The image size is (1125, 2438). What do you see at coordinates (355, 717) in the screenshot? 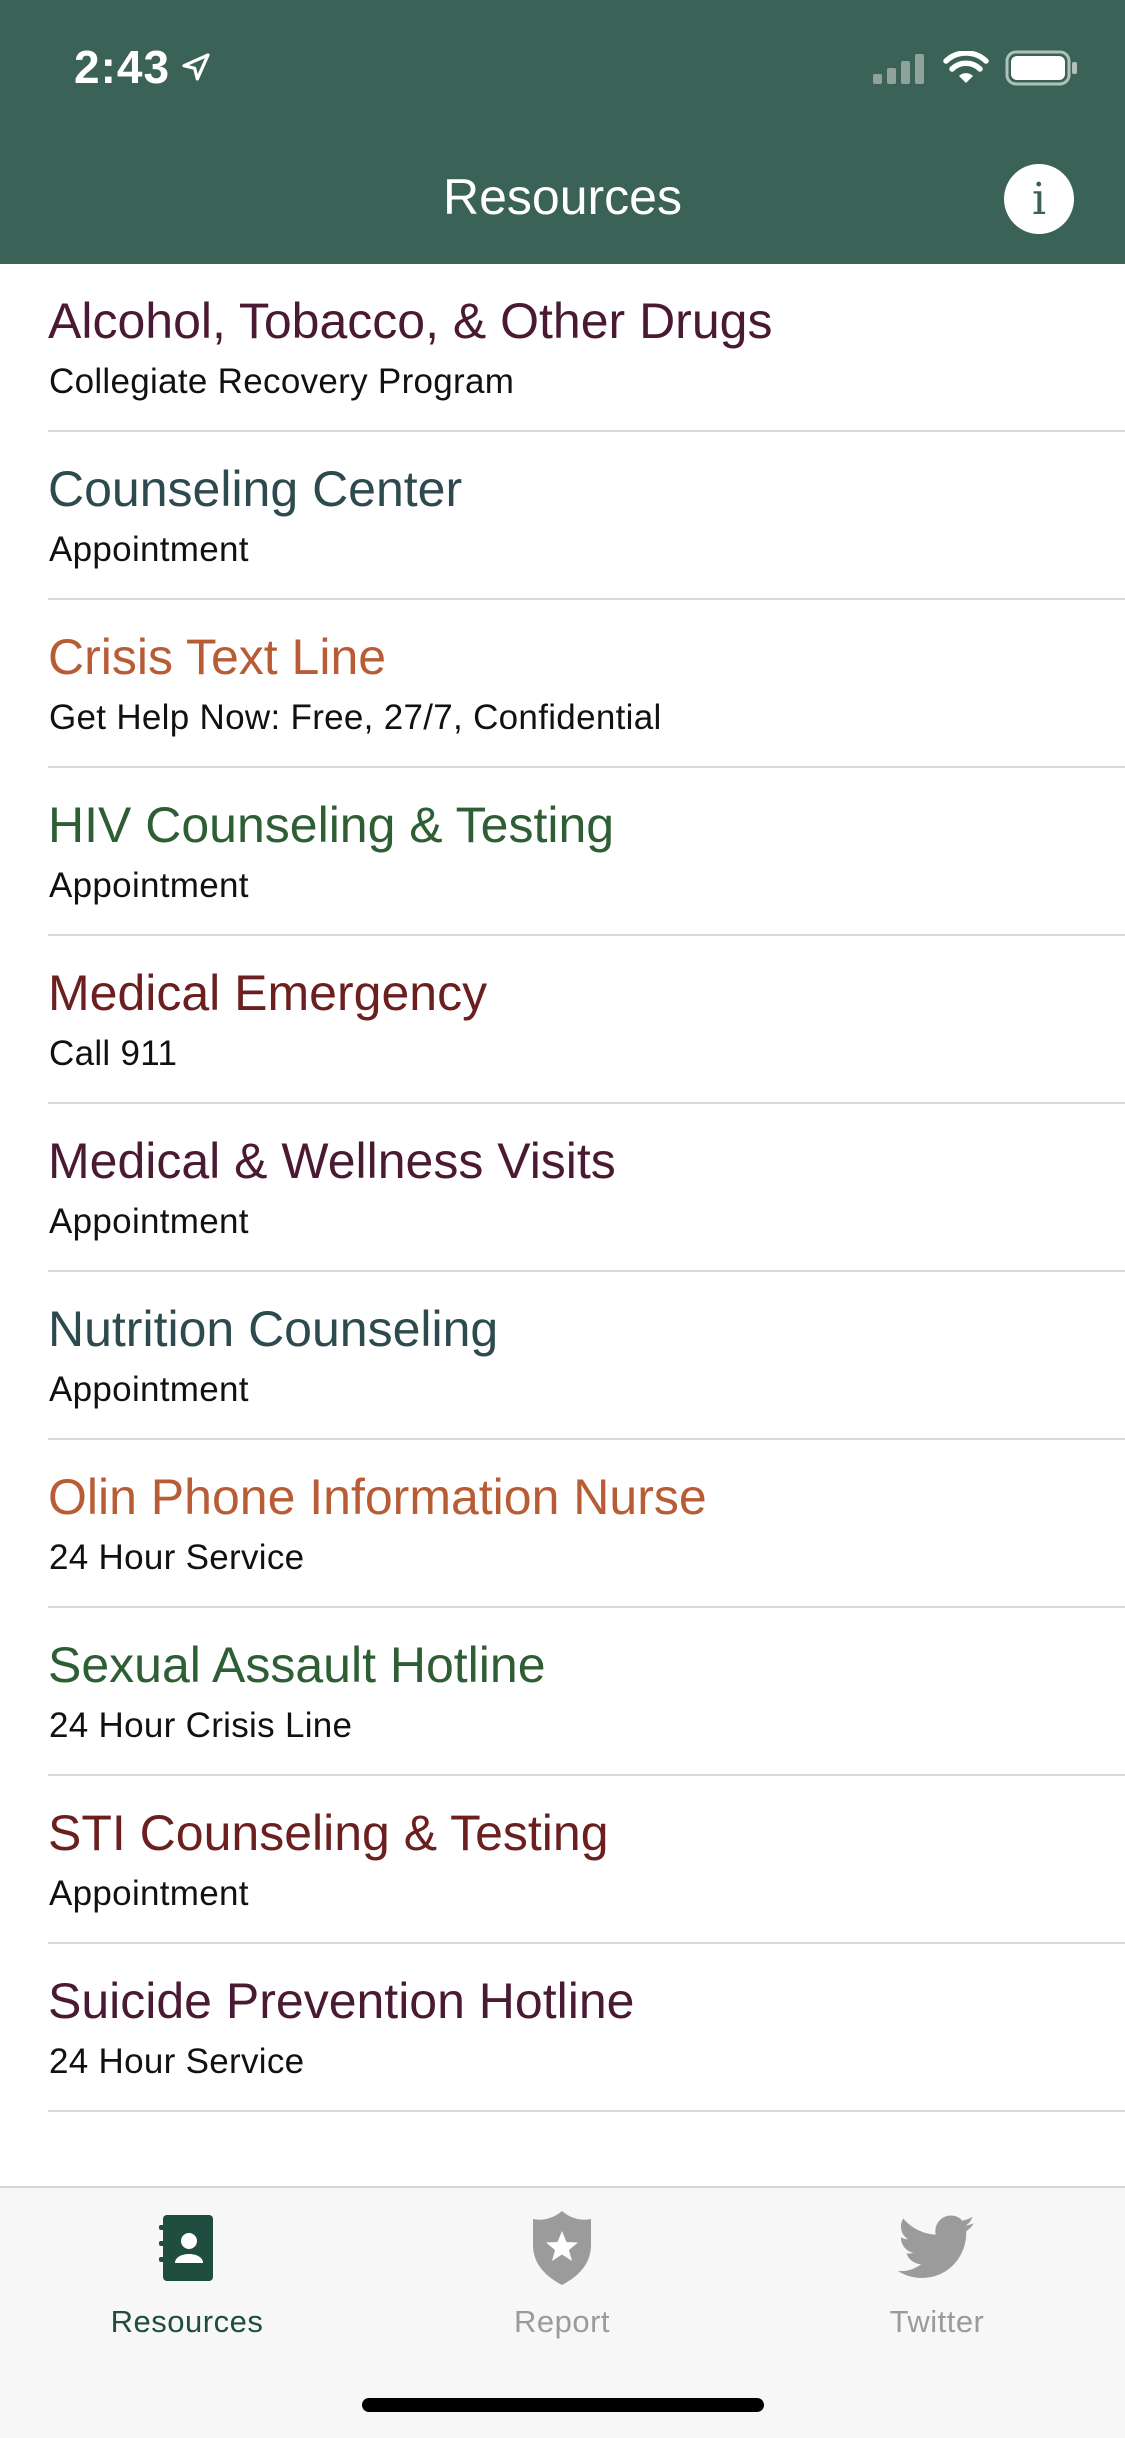
I see `resource-subtitle: Get Help Now: Free, 27/7, Confidential` at bounding box center [355, 717].